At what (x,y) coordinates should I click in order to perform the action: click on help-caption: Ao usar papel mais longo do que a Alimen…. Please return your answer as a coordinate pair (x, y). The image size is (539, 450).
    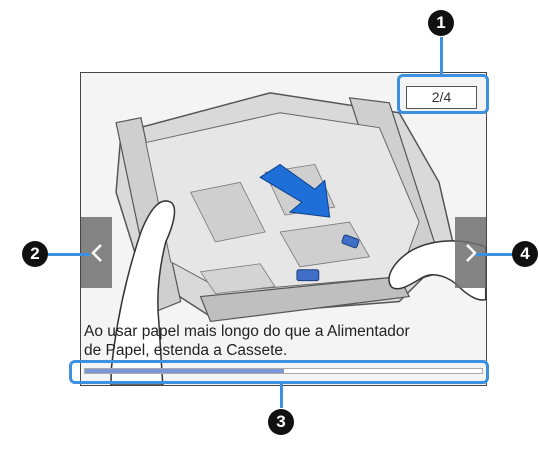
    Looking at the image, I should click on (247, 341).